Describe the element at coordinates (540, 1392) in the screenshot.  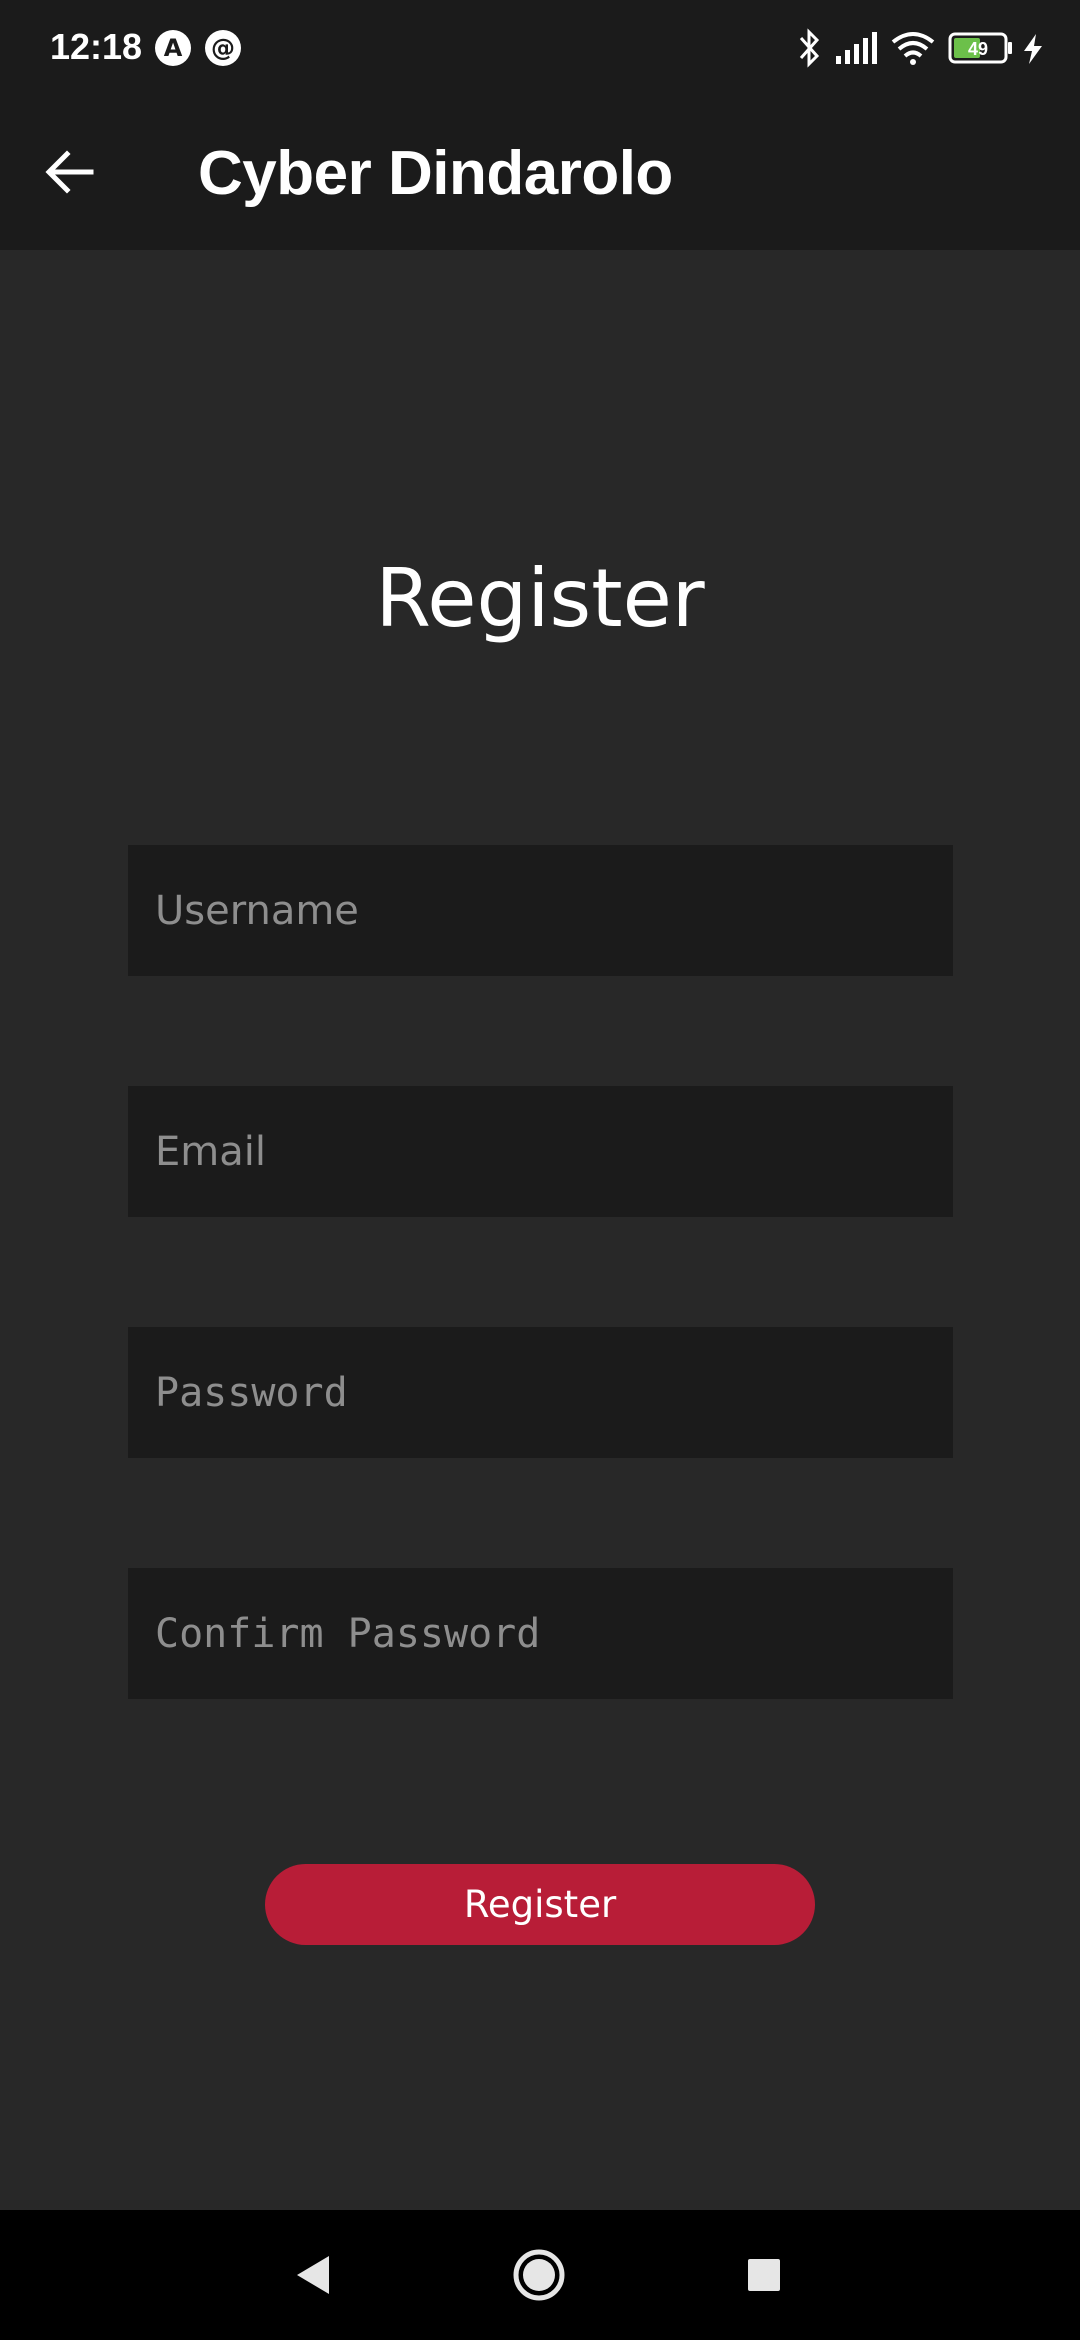
I see `password-input` at that location.